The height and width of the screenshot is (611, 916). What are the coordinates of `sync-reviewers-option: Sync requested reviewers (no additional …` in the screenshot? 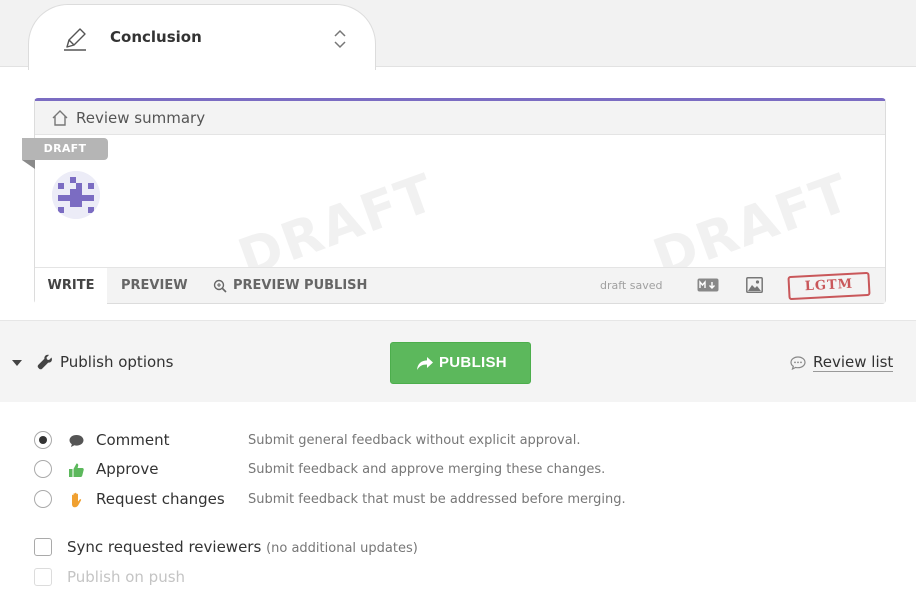 It's located at (284, 548).